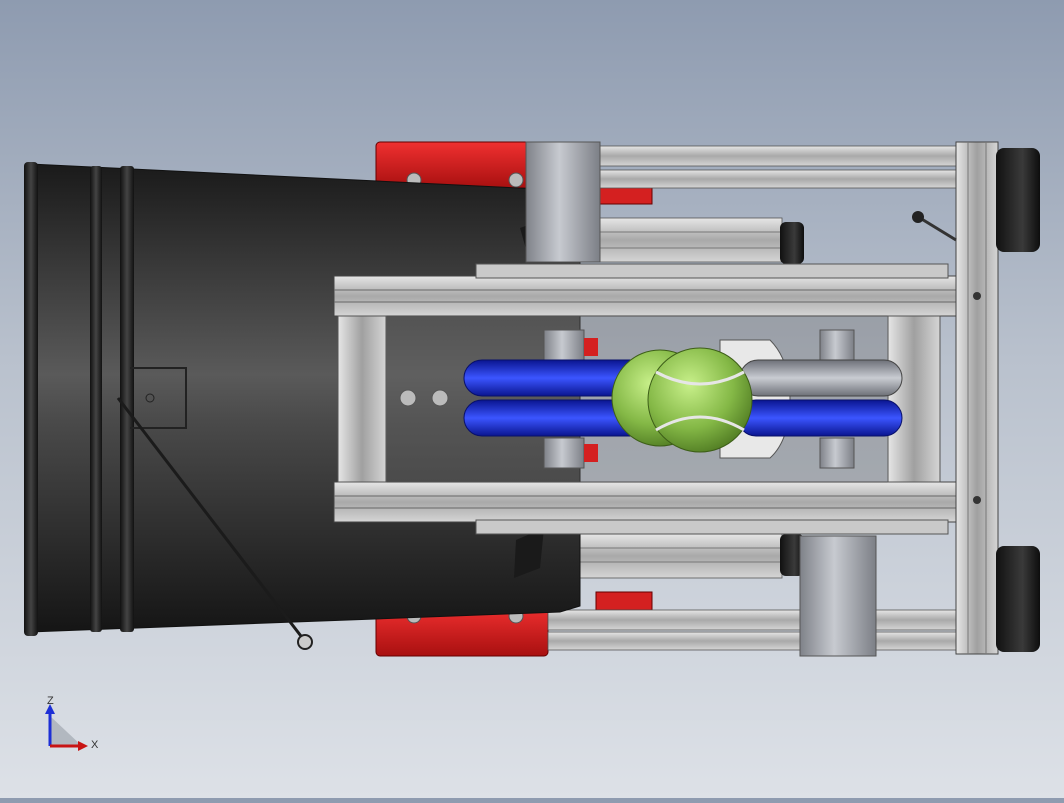 Image resolution: width=1064 pixels, height=803 pixels. What do you see at coordinates (95, 745) in the screenshot?
I see `triad-x-label: X` at bounding box center [95, 745].